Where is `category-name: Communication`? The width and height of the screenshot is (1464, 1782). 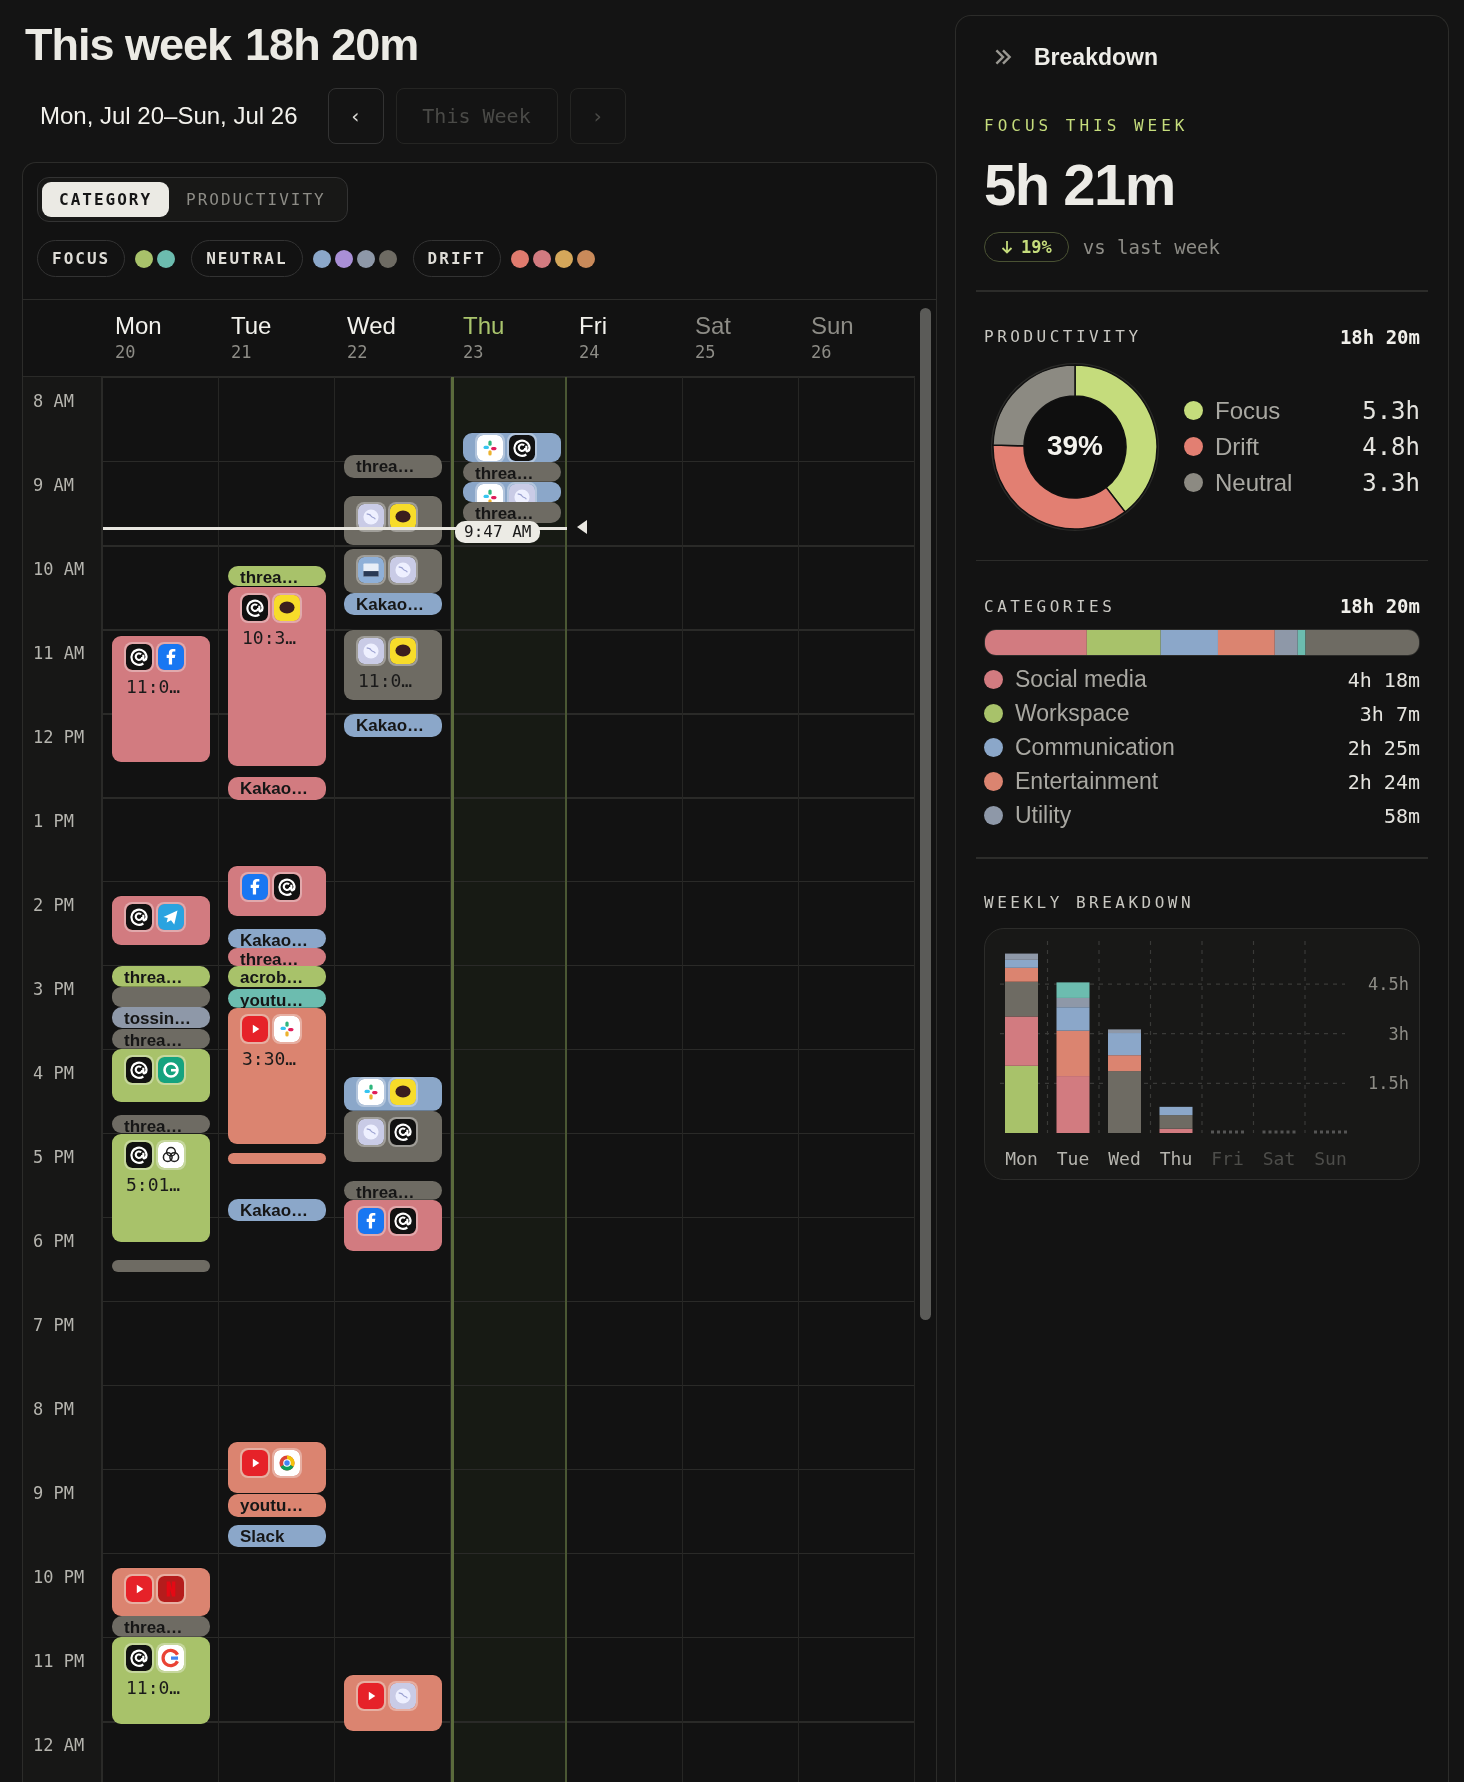 category-name: Communication is located at coordinates (1095, 747).